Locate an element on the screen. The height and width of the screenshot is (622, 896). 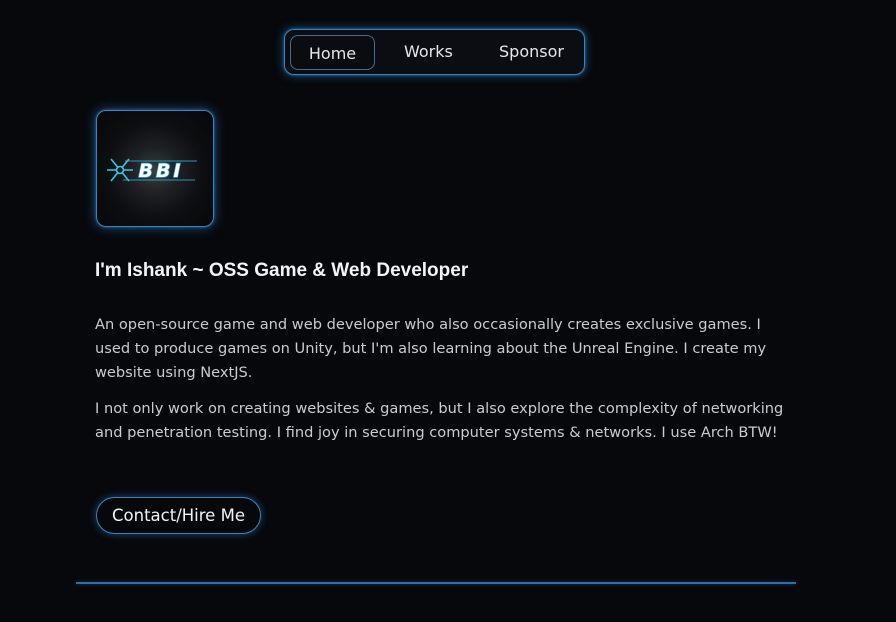
page-title: I'm Ishank ~ OSS Game & Web Developer is located at coordinates (282, 270).